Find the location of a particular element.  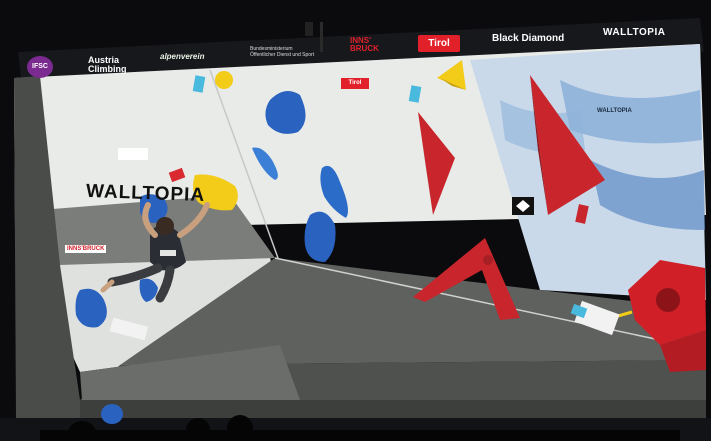

black-diamond-logo: Black Diamond is located at coordinates (528, 38).